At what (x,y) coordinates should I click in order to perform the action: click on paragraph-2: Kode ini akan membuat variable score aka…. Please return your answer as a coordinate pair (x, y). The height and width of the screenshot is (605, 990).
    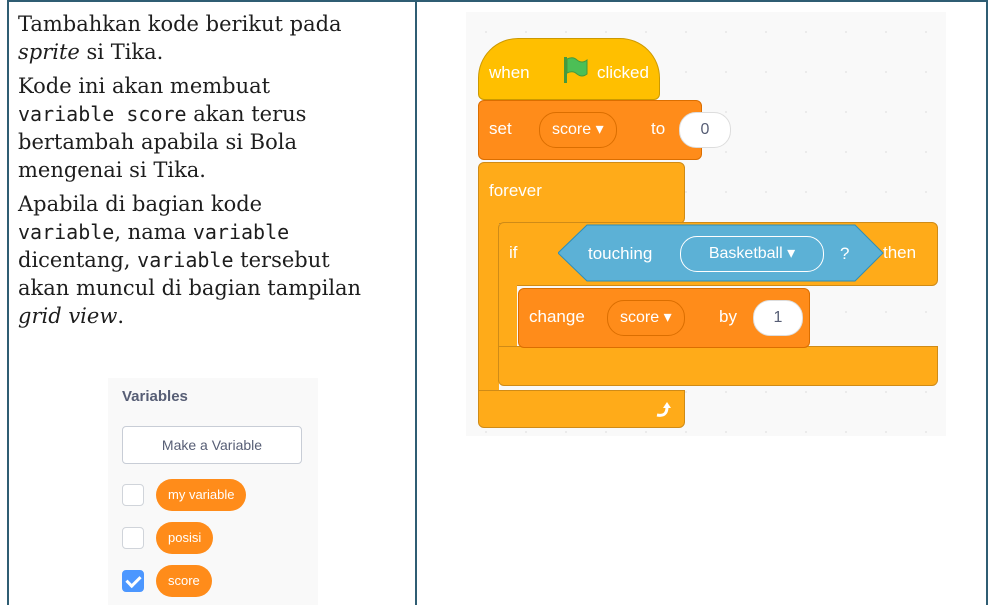
    Looking at the image, I should click on (213, 128).